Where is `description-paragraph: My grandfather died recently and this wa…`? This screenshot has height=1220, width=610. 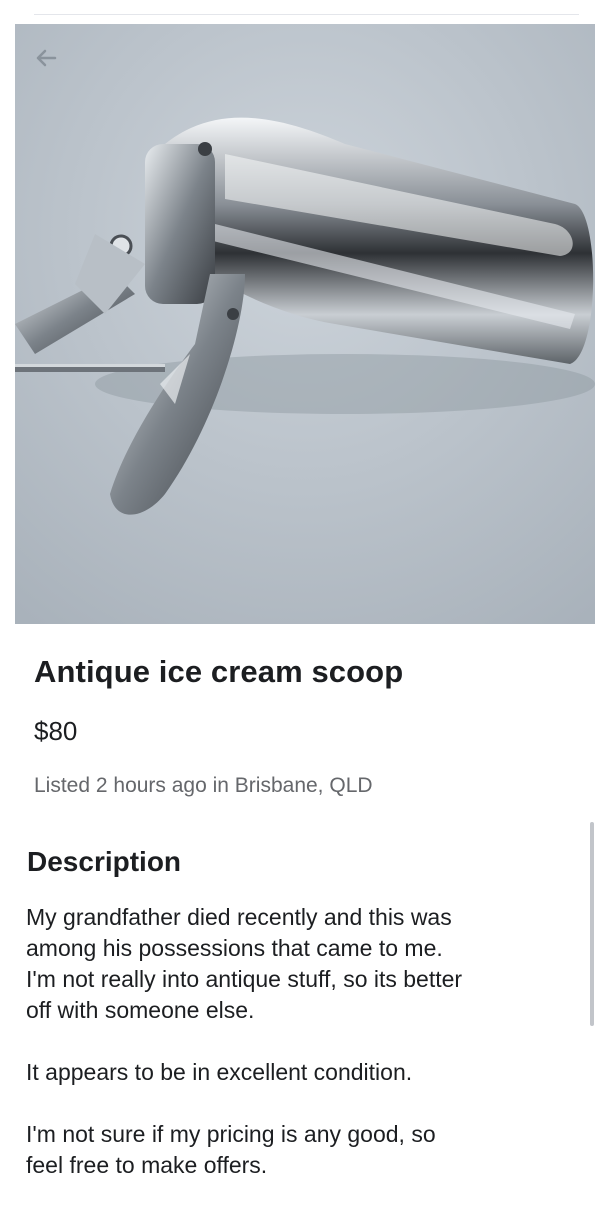 description-paragraph: My grandfather died recently and this wa… is located at coordinates (244, 963).